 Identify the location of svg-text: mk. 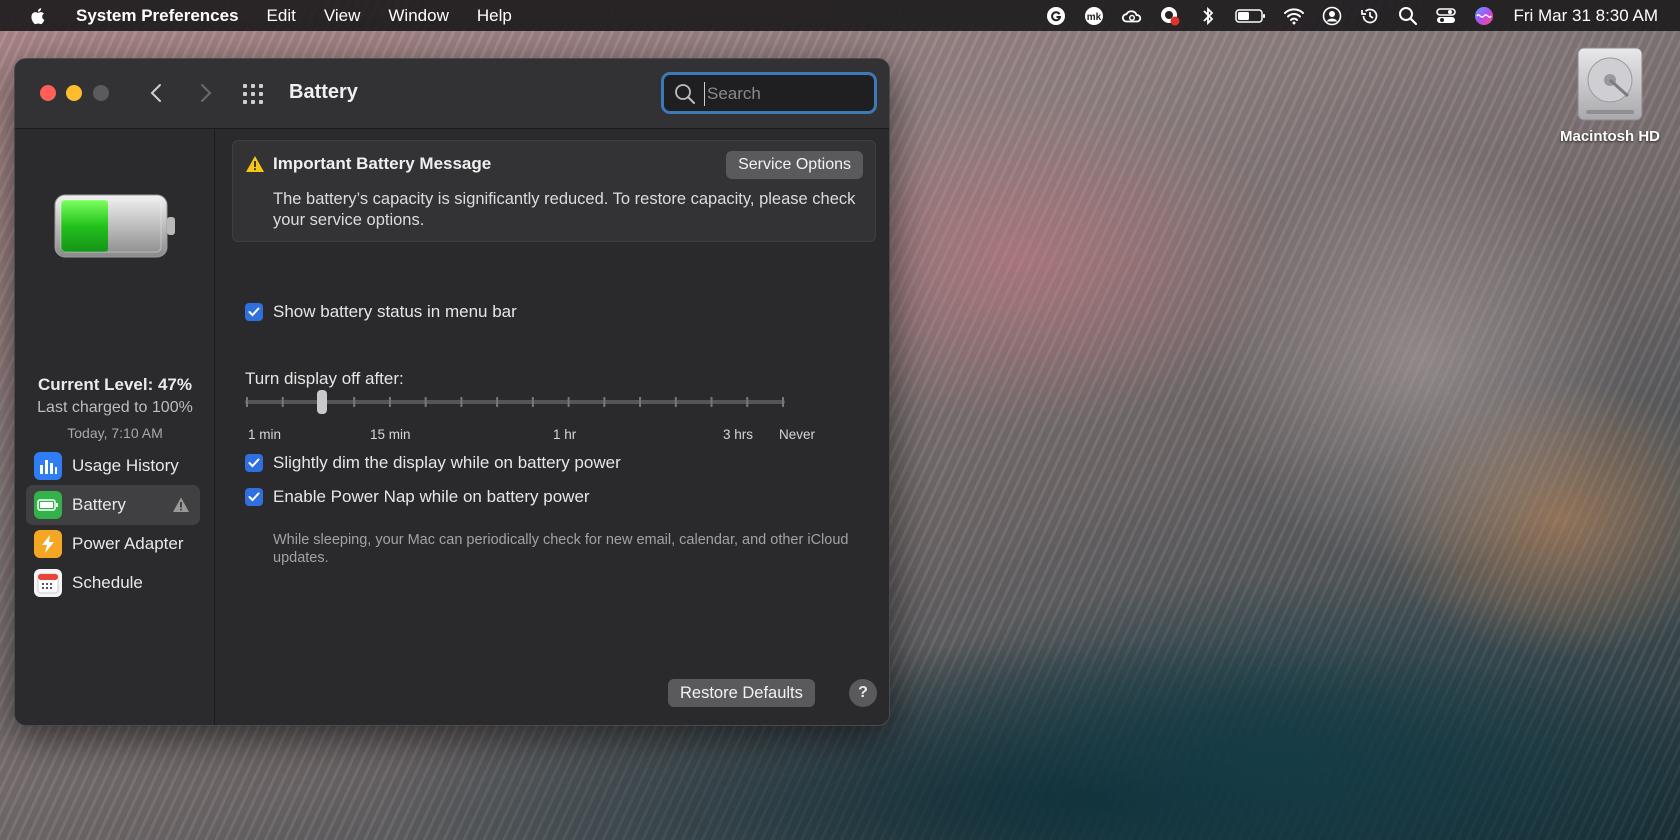
(1094, 17).